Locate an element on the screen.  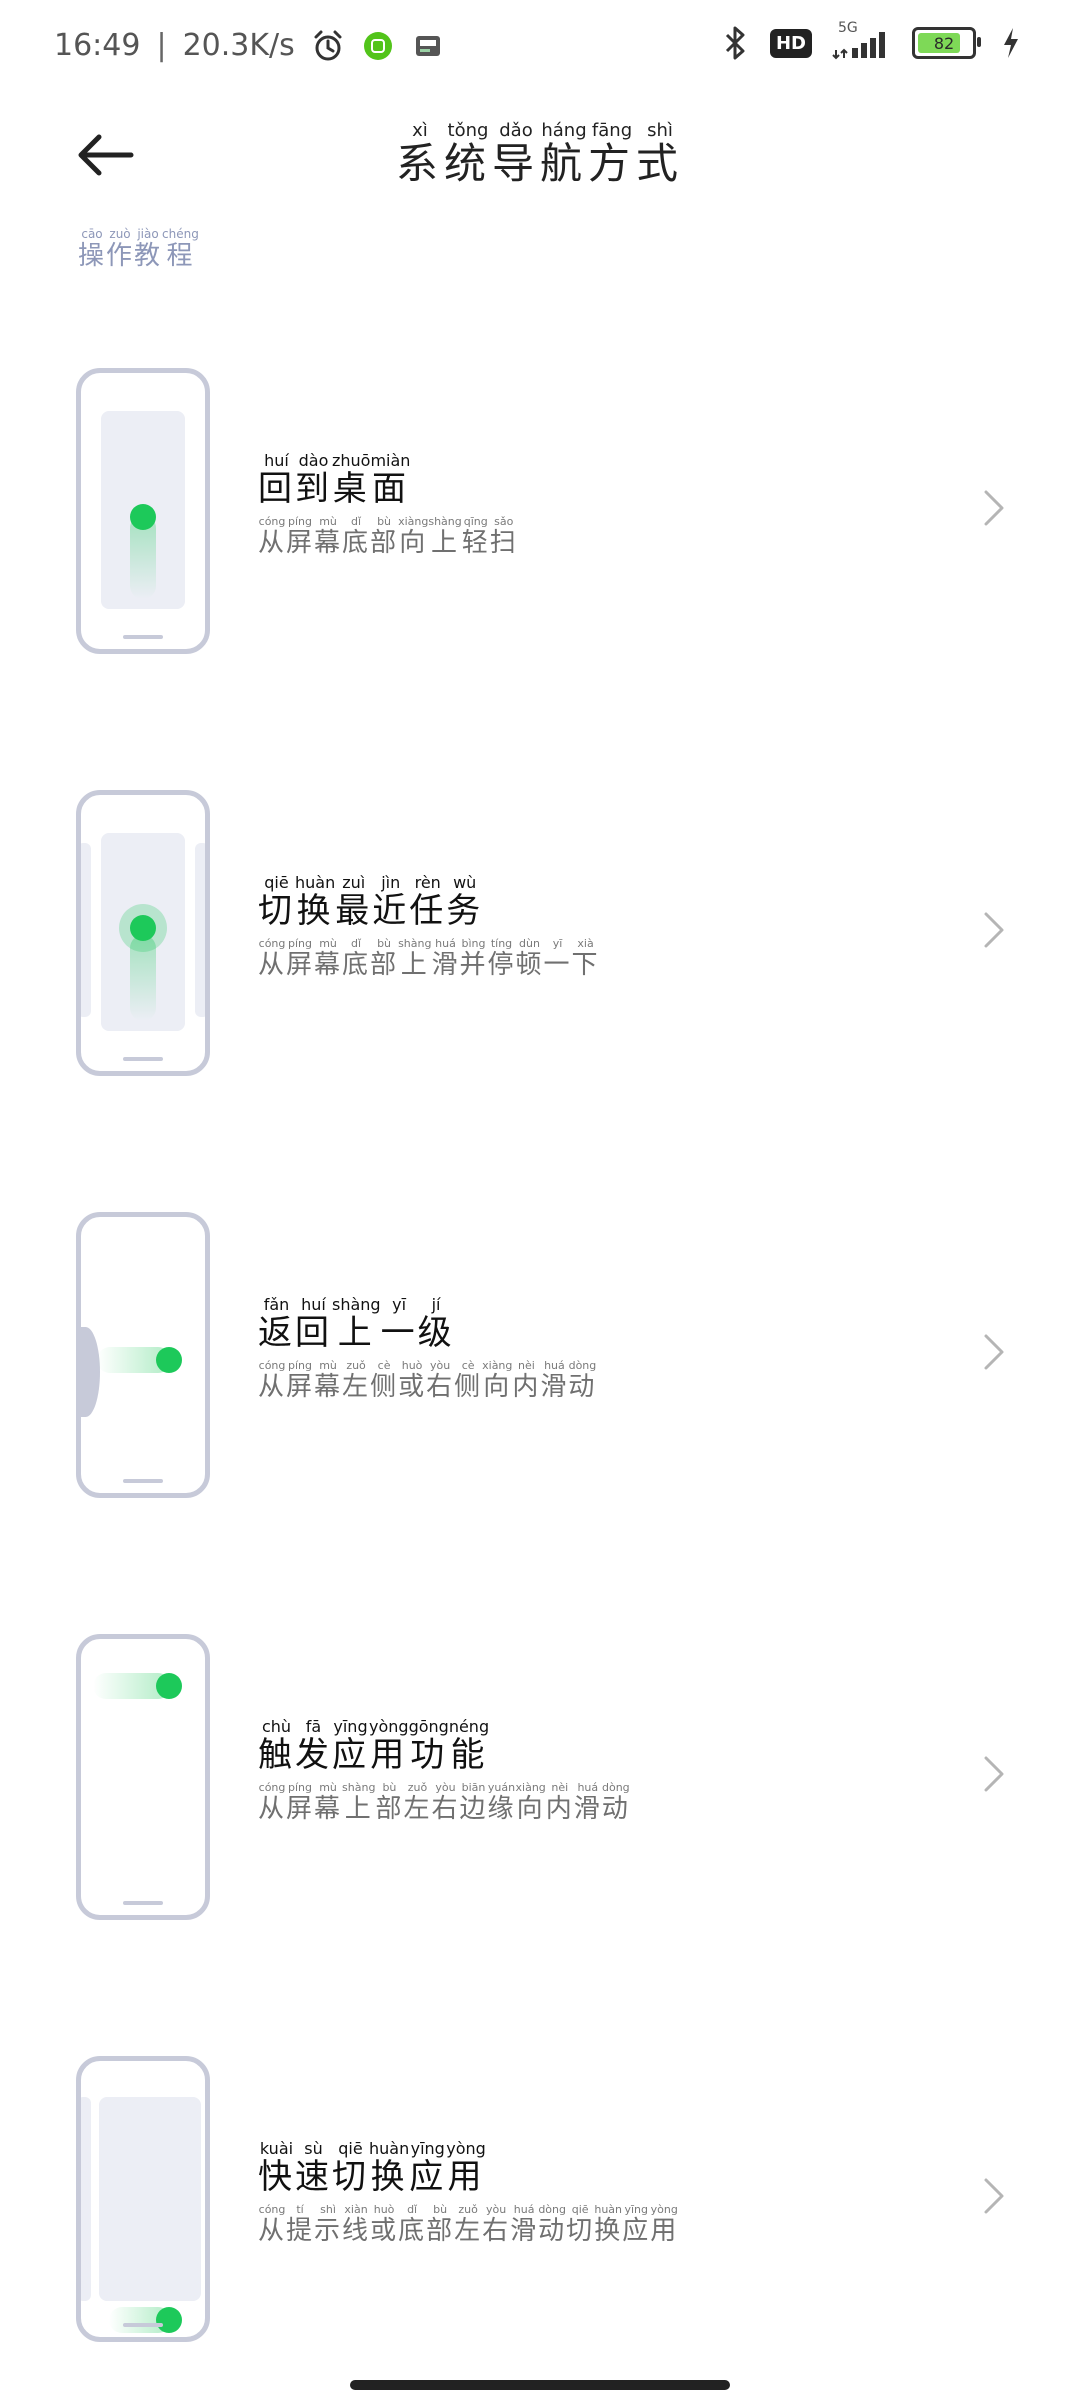
item-subtitle-hanzi: 内 is located at coordinates (559, 1809).